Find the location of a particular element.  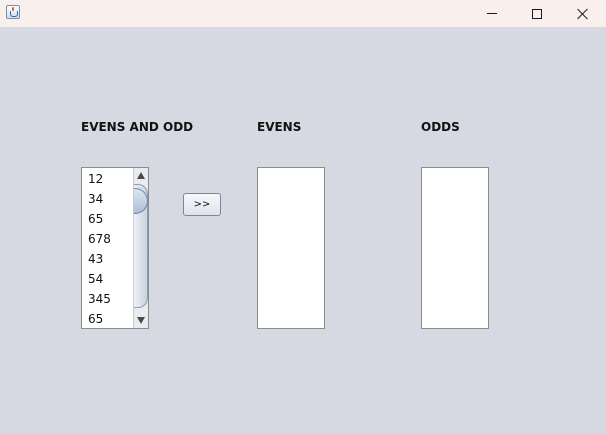

close-button is located at coordinates (583, 13).